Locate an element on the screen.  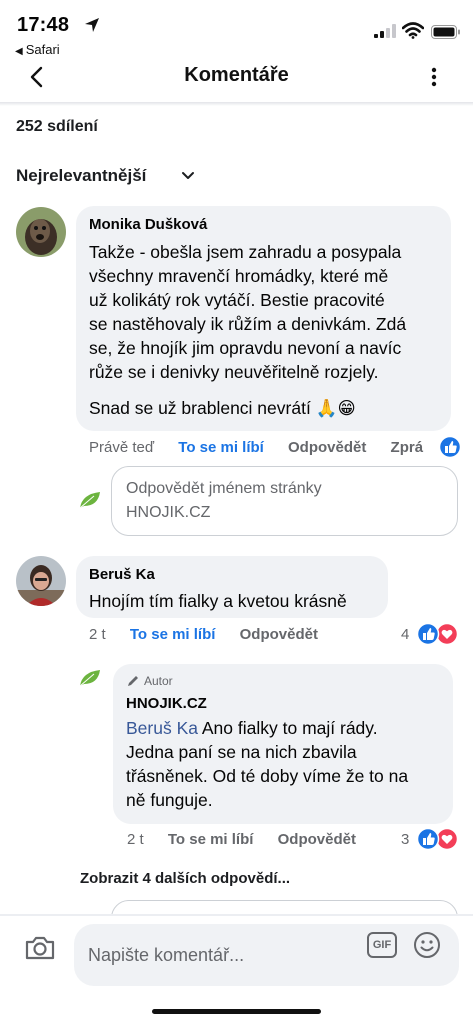
home-indicator is located at coordinates (236, 1011).